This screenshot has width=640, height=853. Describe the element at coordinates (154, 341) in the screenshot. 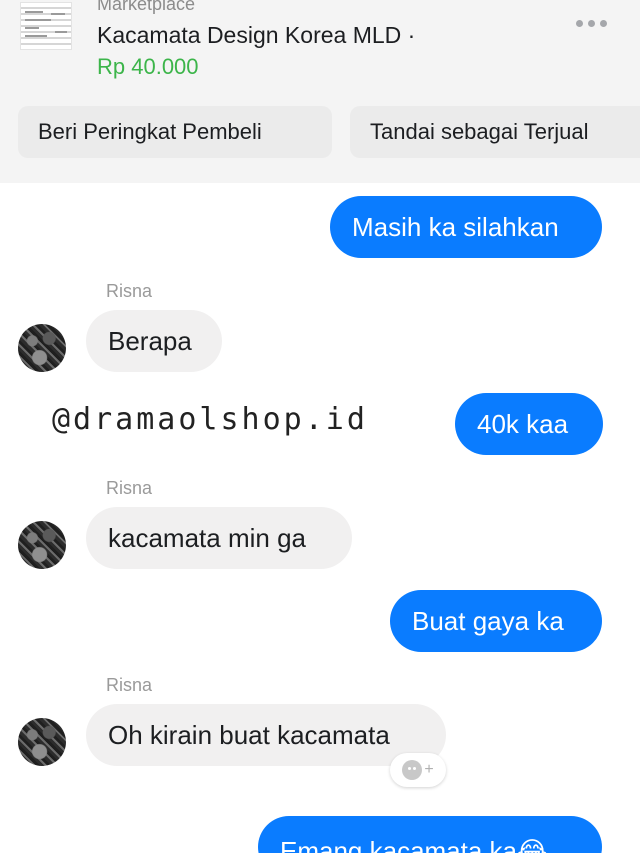

I see `incoming-message: Berapa` at that location.